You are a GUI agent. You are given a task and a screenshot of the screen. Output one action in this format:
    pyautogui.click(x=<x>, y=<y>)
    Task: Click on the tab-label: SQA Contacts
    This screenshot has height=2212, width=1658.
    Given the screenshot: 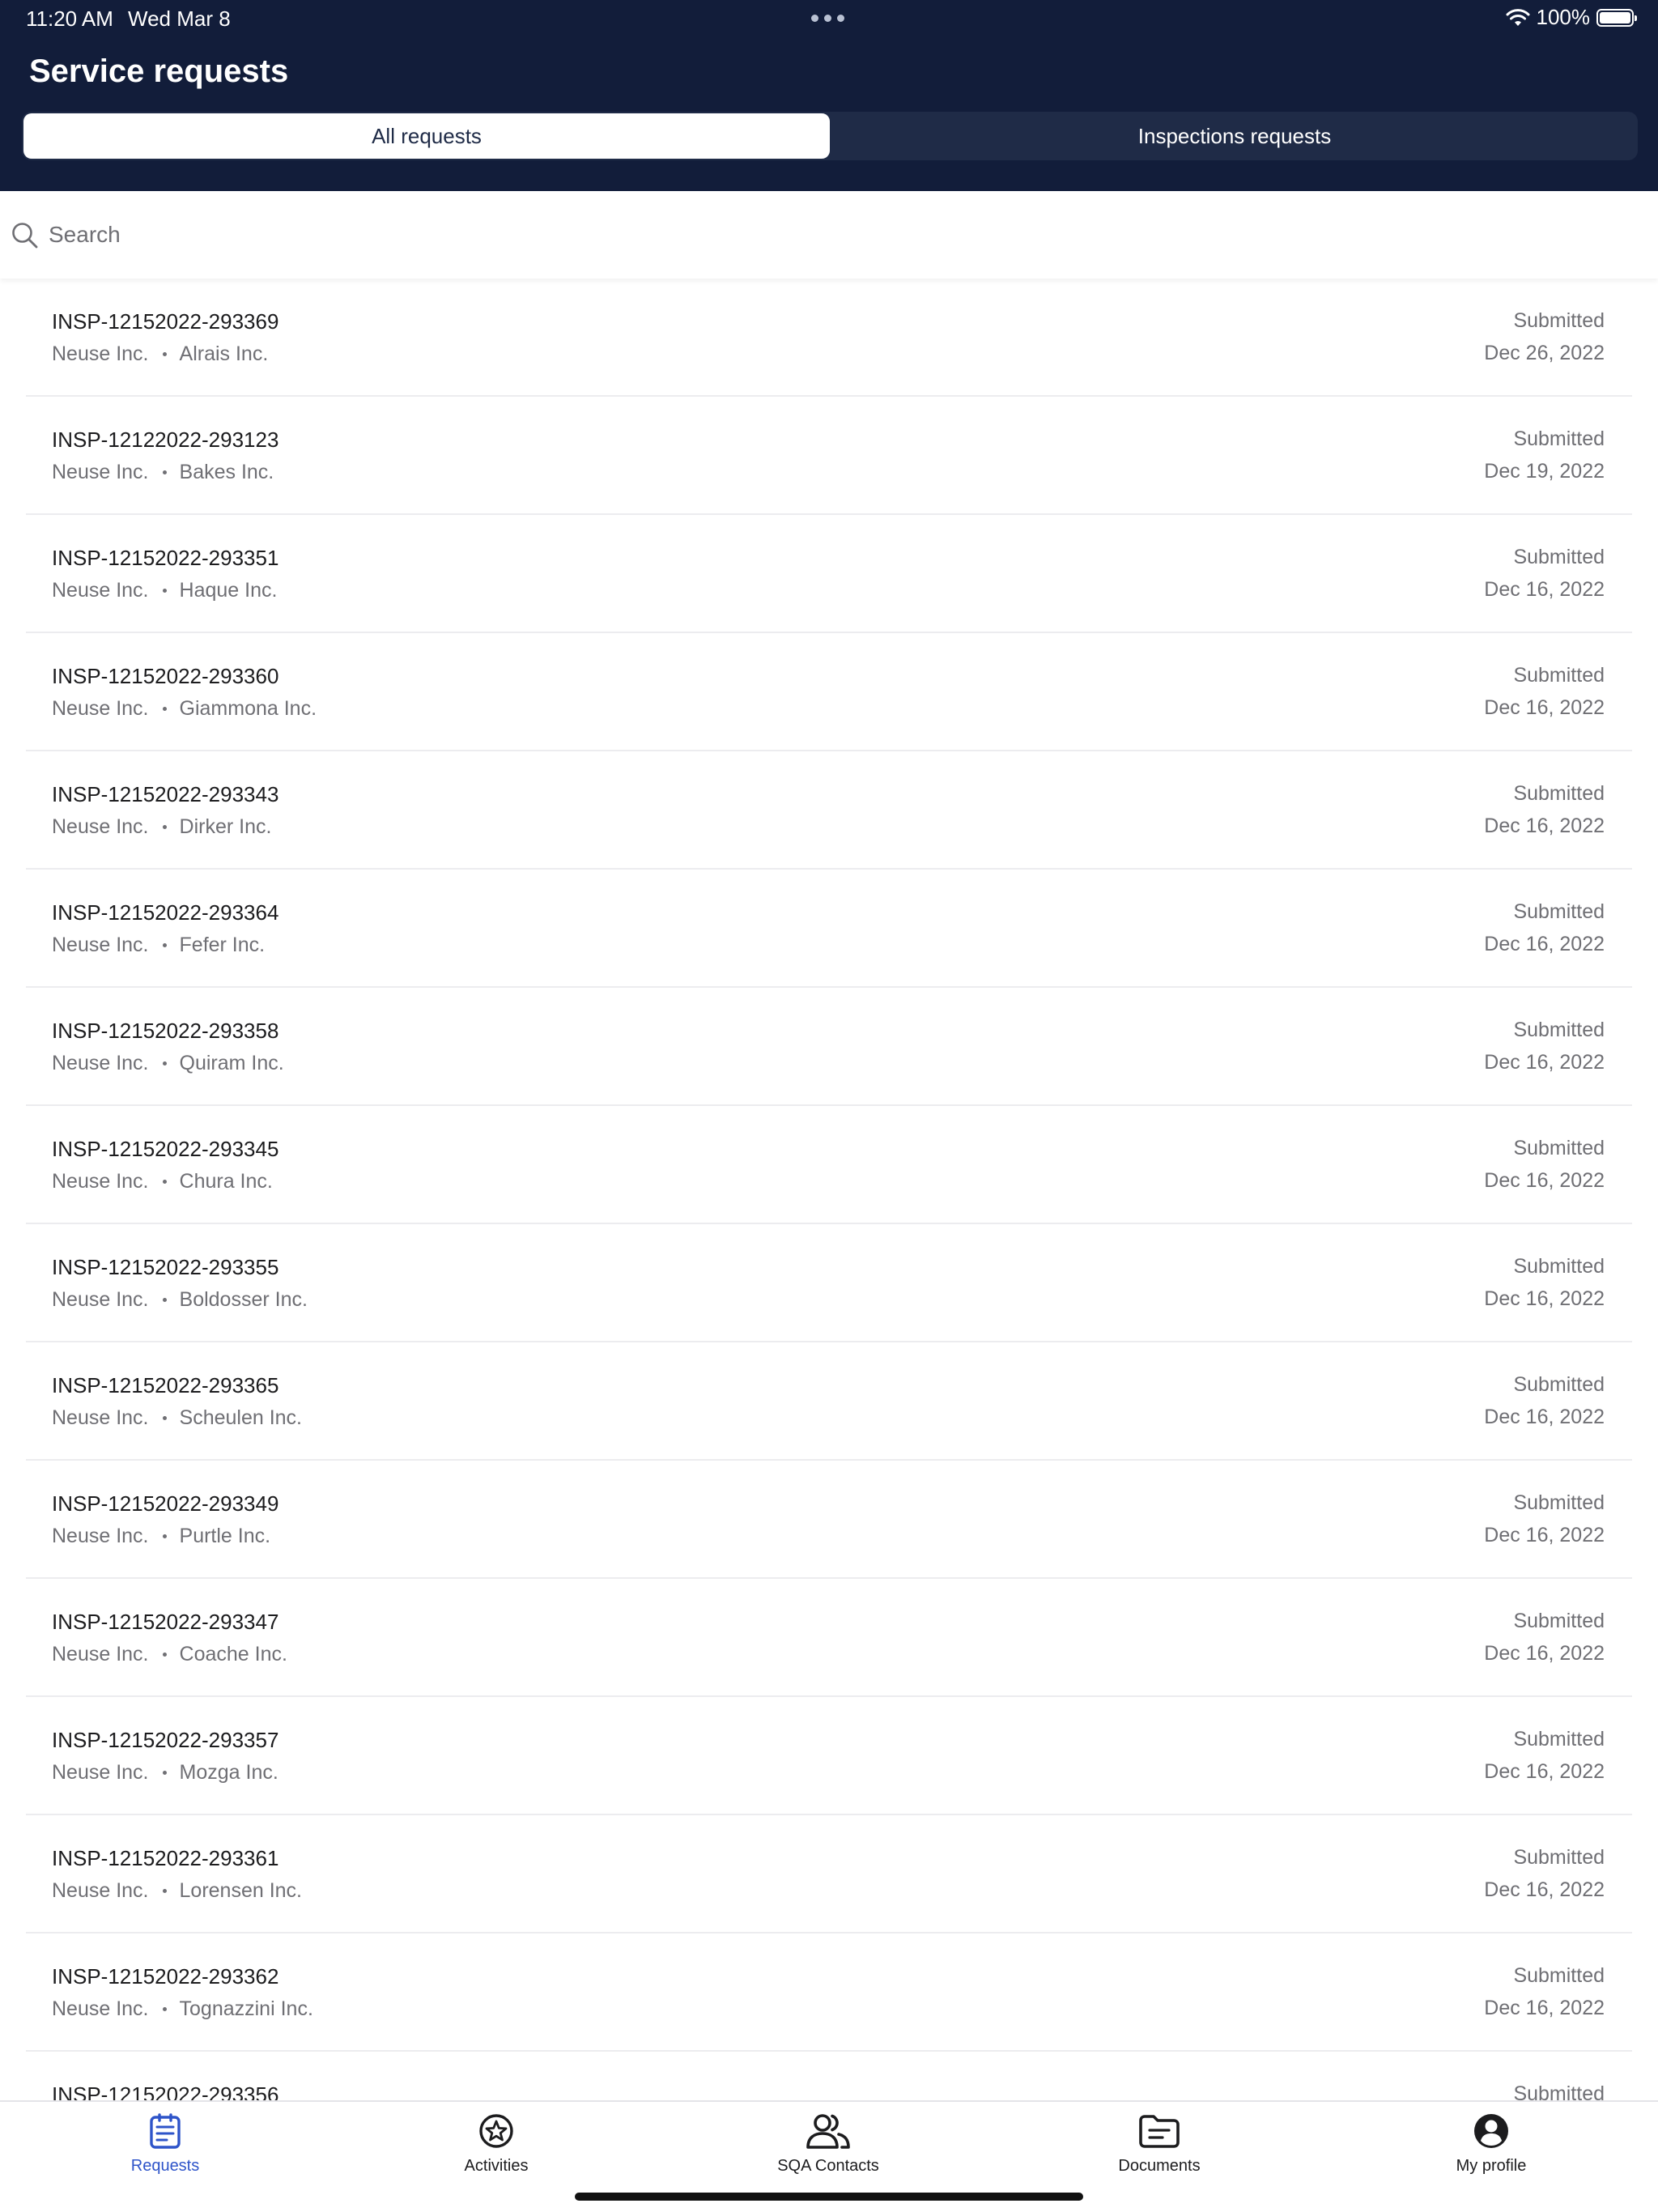 What is the action you would take?
    pyautogui.click(x=828, y=2166)
    